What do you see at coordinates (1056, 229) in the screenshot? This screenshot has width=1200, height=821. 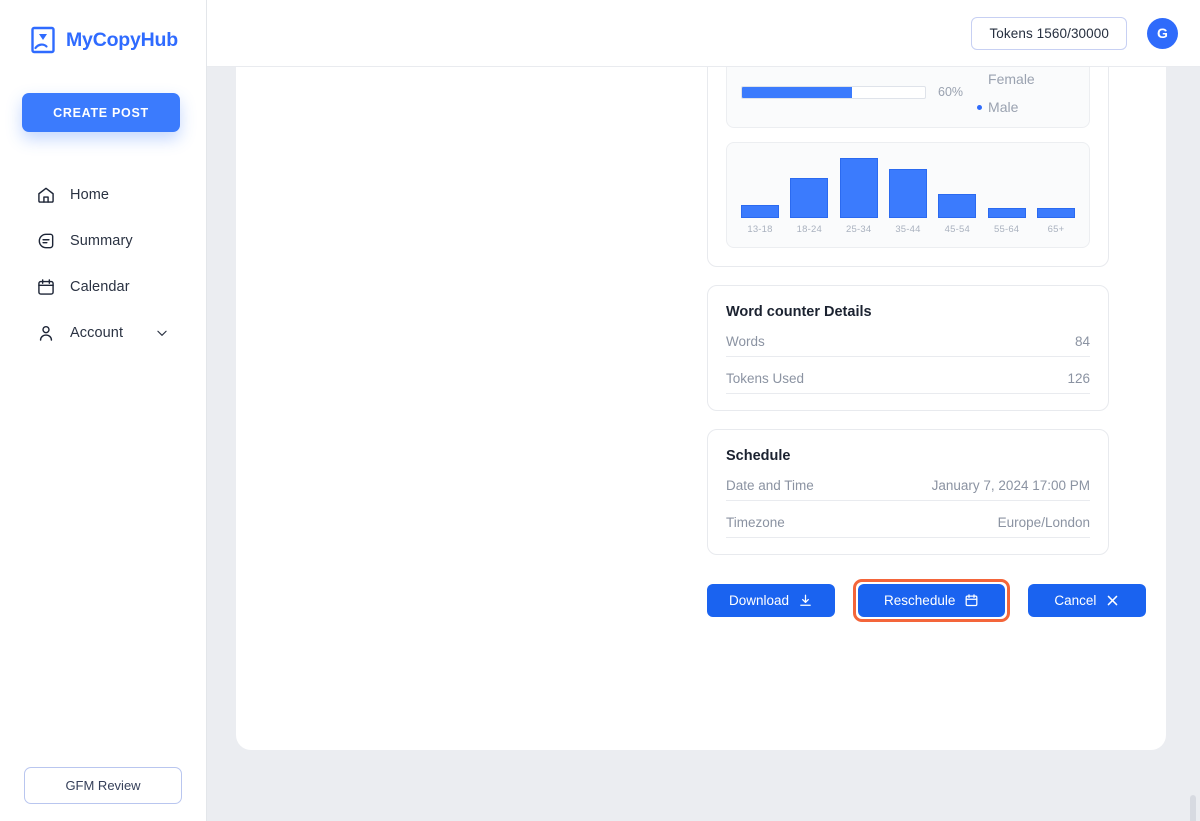 I see `age-bar-label: 65+` at bounding box center [1056, 229].